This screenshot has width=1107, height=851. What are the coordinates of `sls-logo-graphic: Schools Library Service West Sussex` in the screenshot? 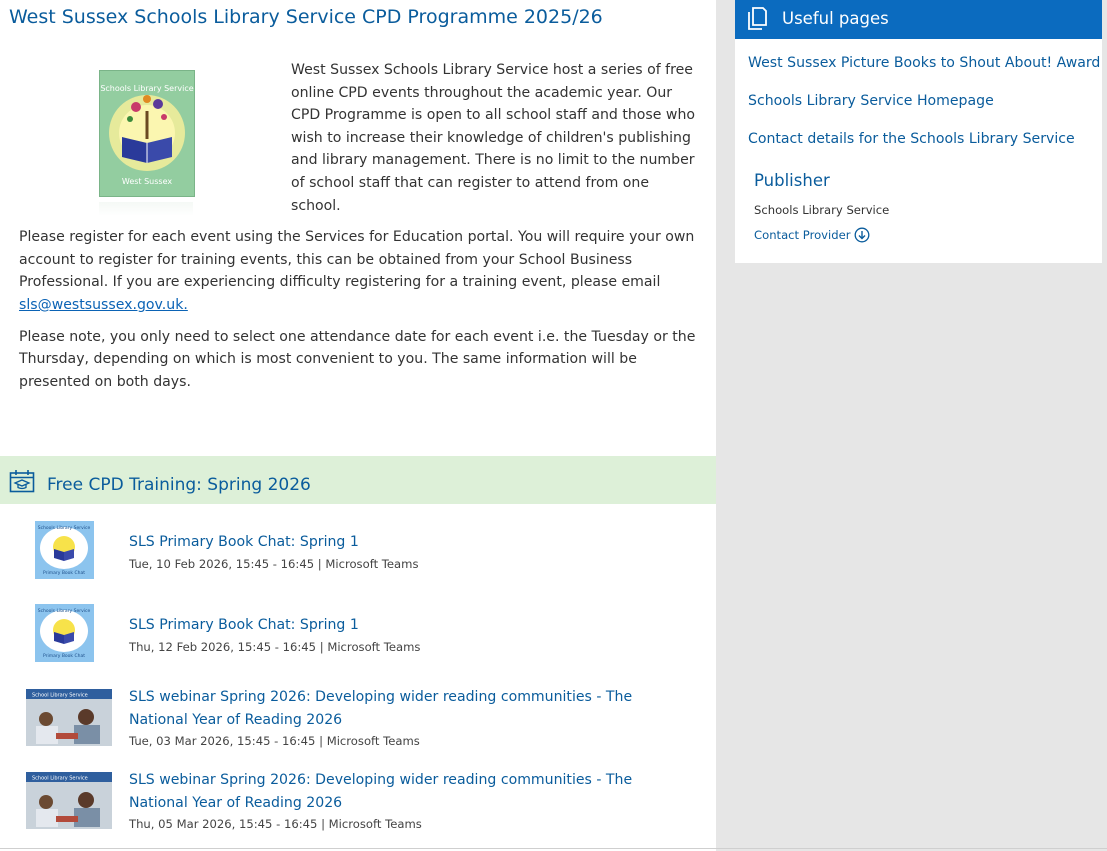 It's located at (146, 135).